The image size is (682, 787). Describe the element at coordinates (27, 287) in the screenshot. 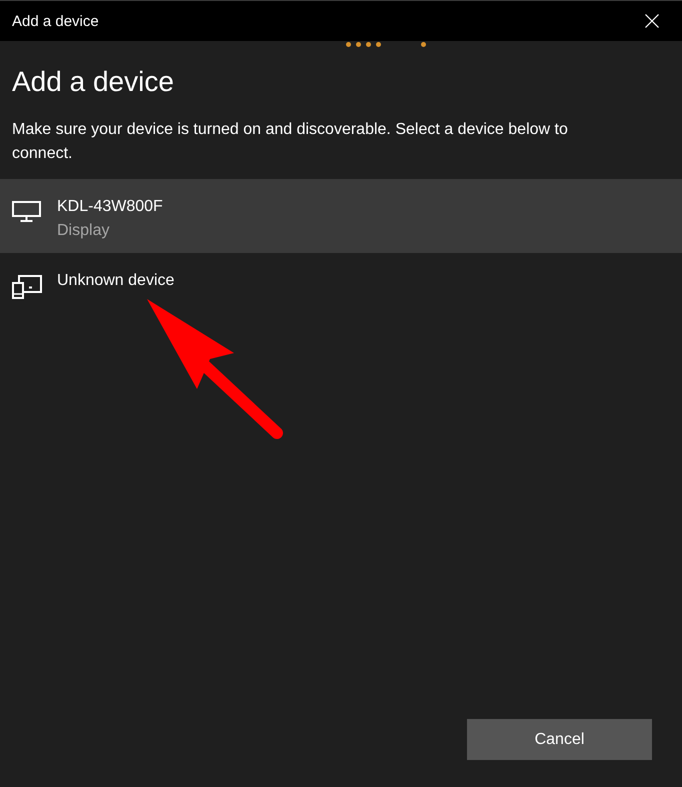

I see `devices-icon` at that location.